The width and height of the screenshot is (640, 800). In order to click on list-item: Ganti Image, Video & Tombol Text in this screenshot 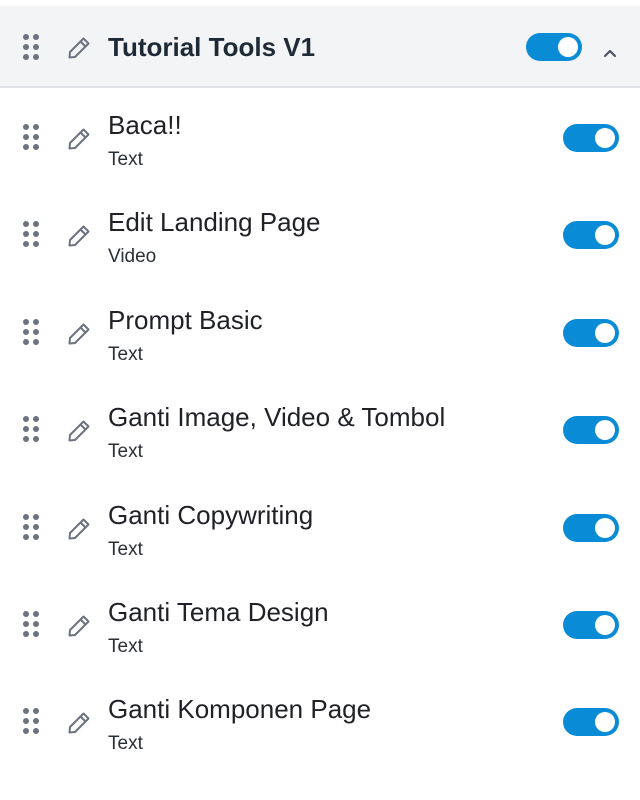, I will do `click(320, 433)`.